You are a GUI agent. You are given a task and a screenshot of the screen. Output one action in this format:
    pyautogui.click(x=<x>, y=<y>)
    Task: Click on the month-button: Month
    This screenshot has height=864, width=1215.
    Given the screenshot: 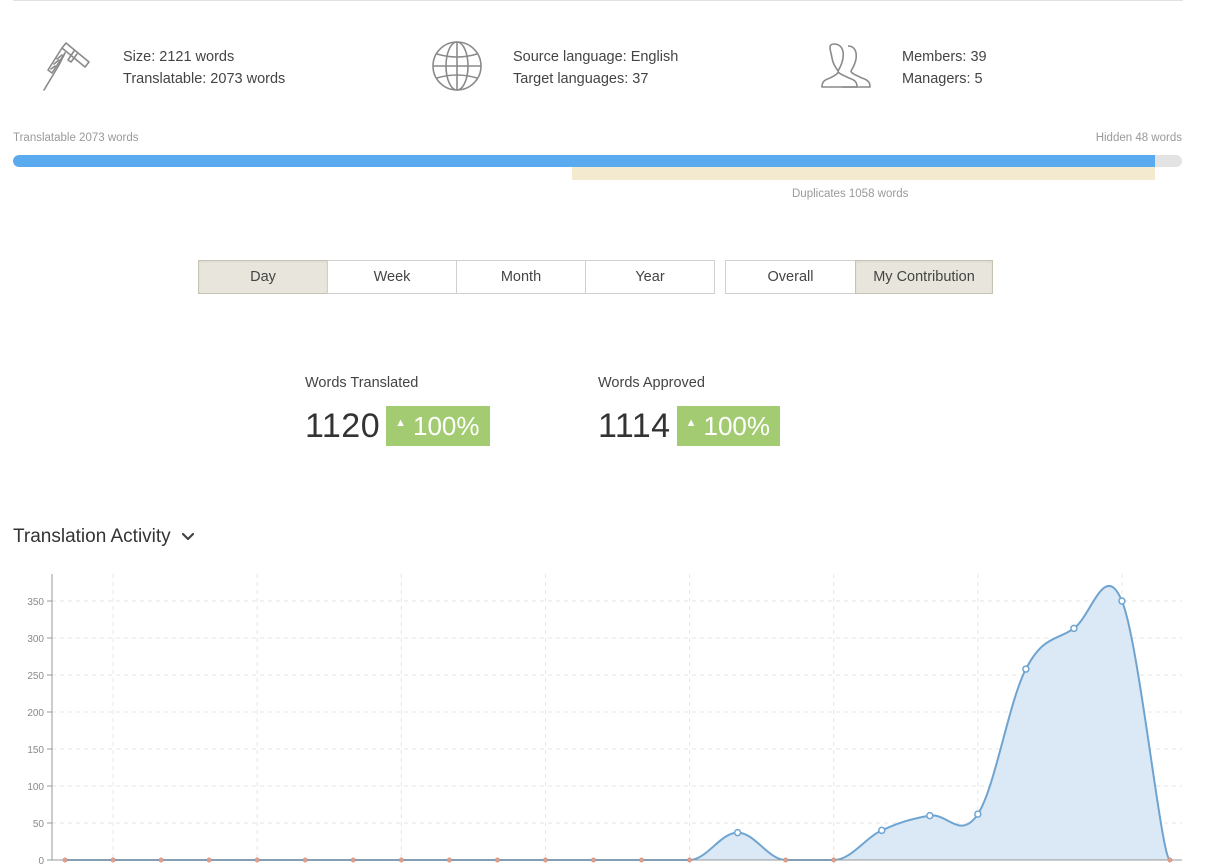 What is the action you would take?
    pyautogui.click(x=521, y=277)
    